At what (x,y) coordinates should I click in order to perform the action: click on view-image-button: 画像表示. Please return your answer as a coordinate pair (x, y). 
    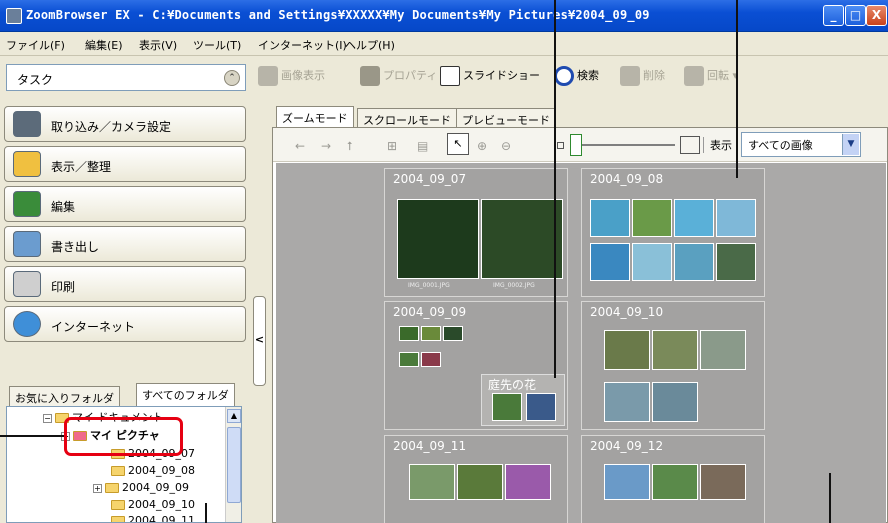
    Looking at the image, I should click on (291, 77).